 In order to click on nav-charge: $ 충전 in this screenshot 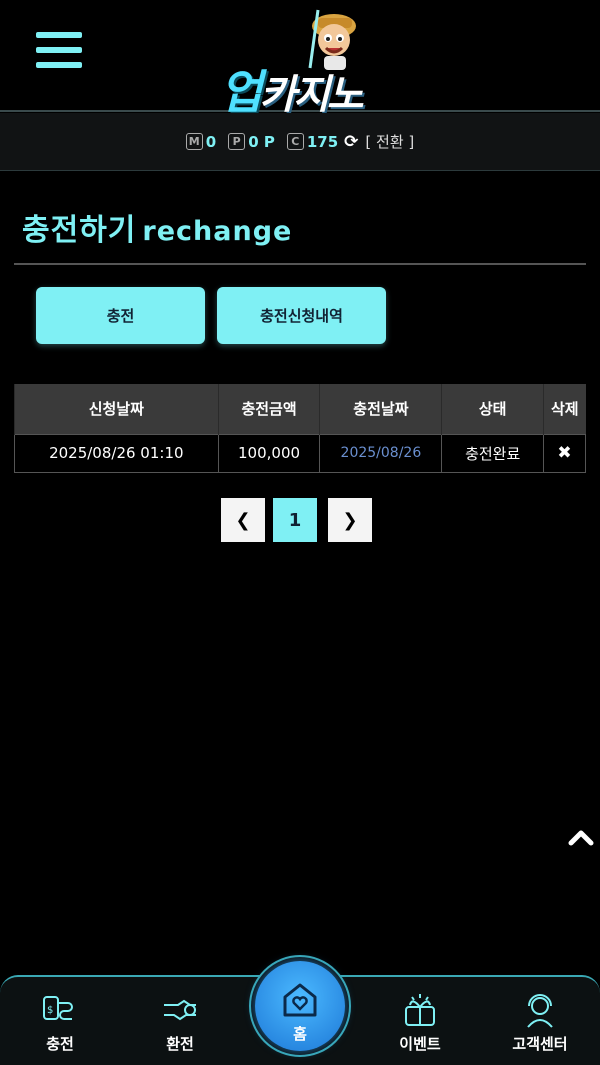, I will do `click(60, 1021)`.